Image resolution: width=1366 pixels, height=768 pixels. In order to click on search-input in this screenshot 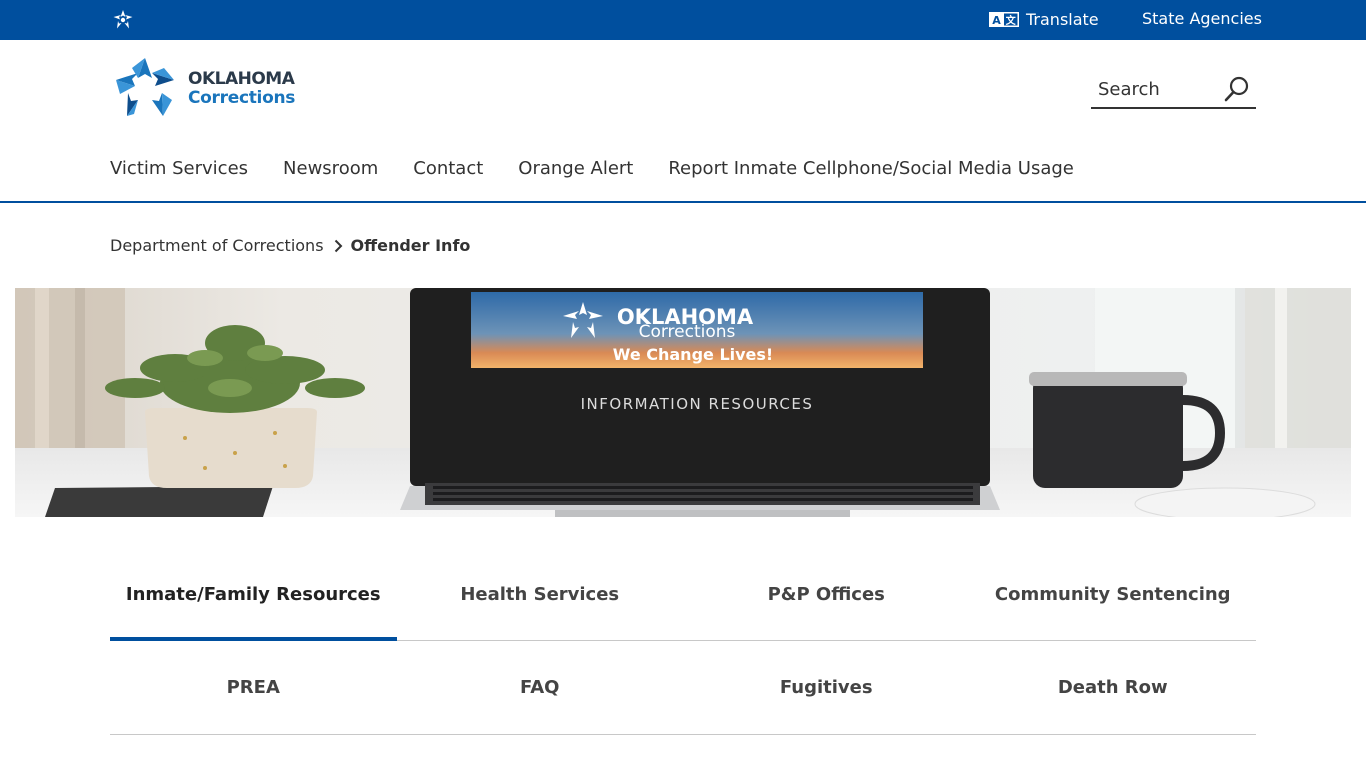, I will do `click(1151, 89)`.